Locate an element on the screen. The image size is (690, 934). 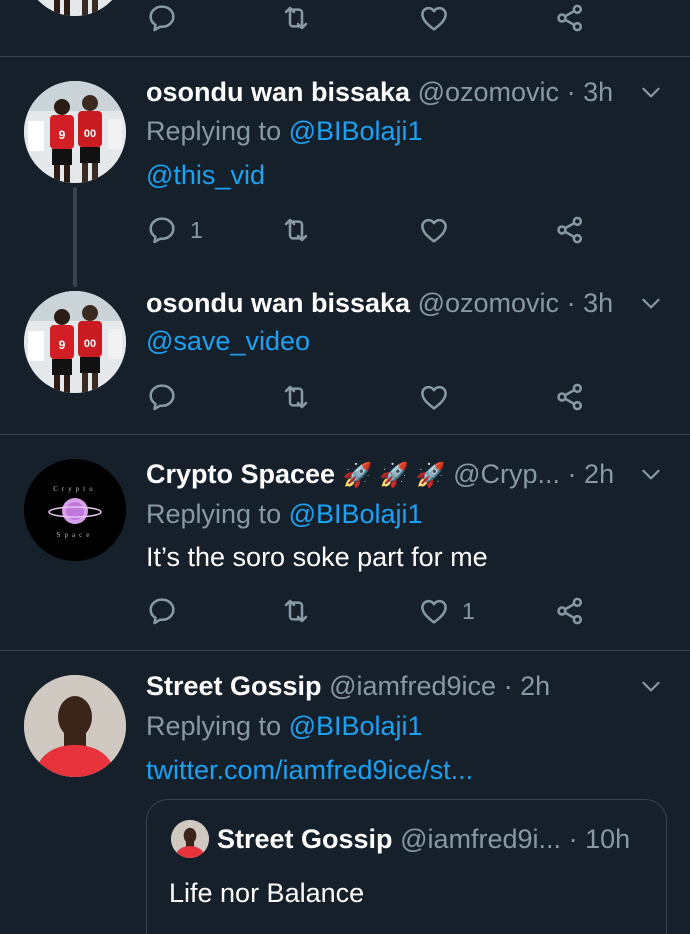
quoted-timestamp: 10h is located at coordinates (607, 839).